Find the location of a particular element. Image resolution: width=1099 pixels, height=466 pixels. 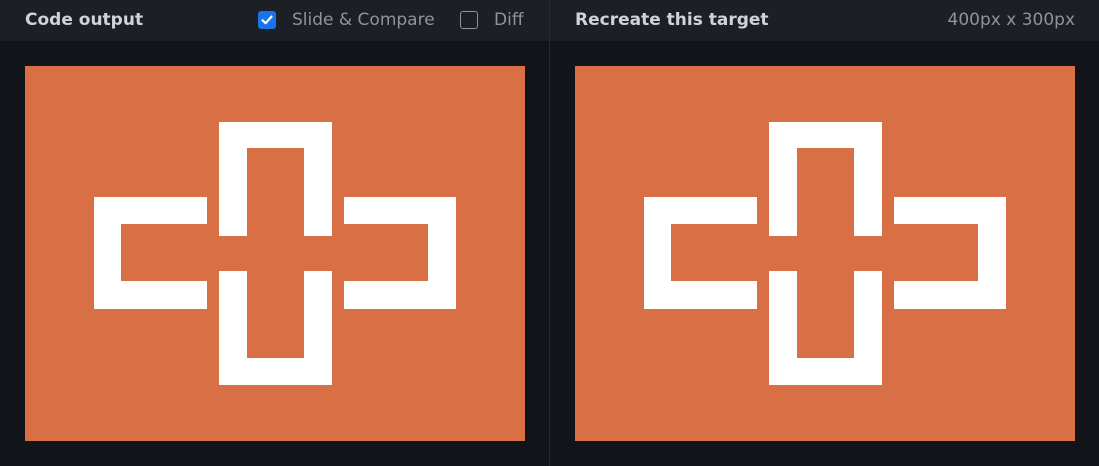

code-output-header: Code output Slide & Compare Diff is located at coordinates (274, 20).